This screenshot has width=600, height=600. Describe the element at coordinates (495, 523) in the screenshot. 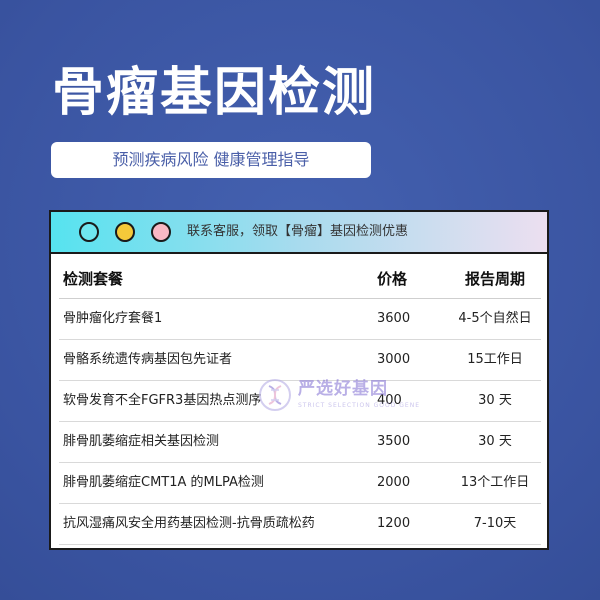

I see `report-period: 7-10天` at that location.